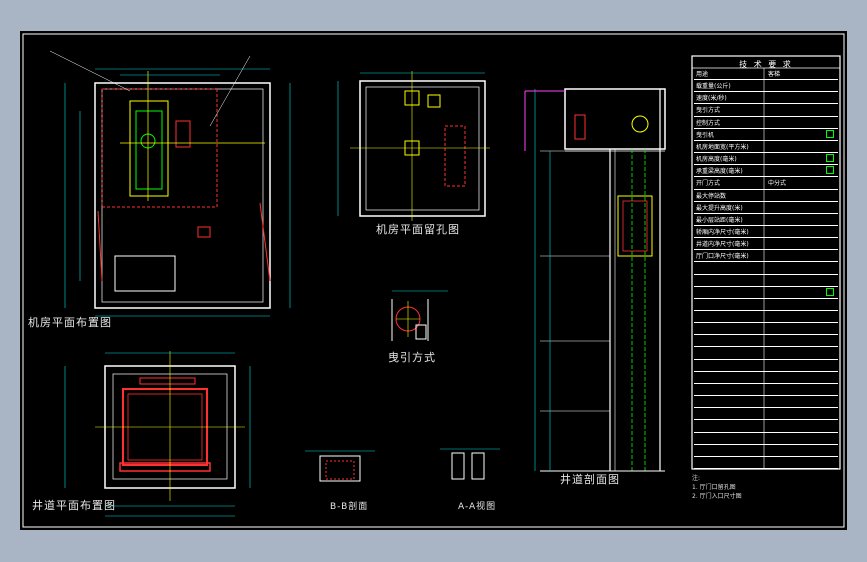 This screenshot has height=562, width=867. Describe the element at coordinates (766, 98) in the screenshot. I see `spec-table-row: 速度(米/秒)` at that location.